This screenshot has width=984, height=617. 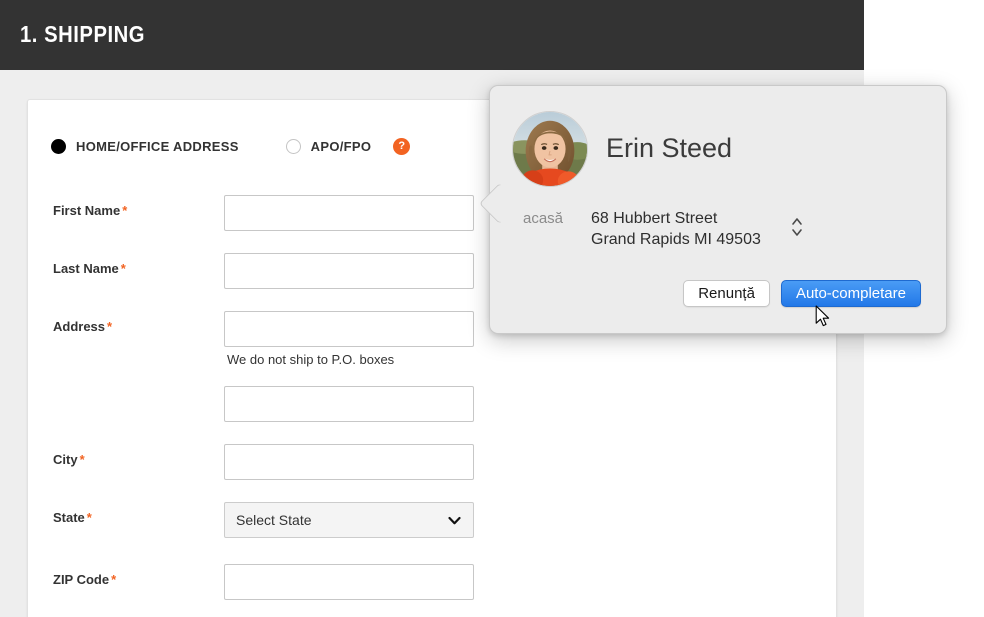 I want to click on select-state-value: Select State, so click(x=274, y=520).